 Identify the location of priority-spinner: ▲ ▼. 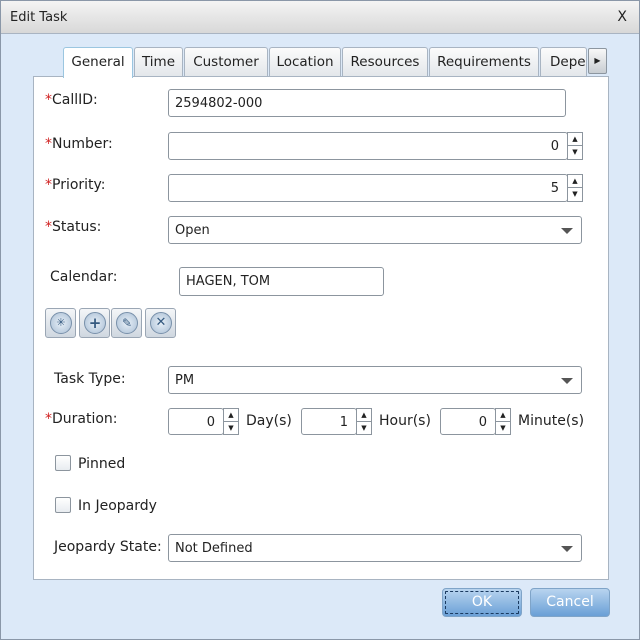
(575, 188).